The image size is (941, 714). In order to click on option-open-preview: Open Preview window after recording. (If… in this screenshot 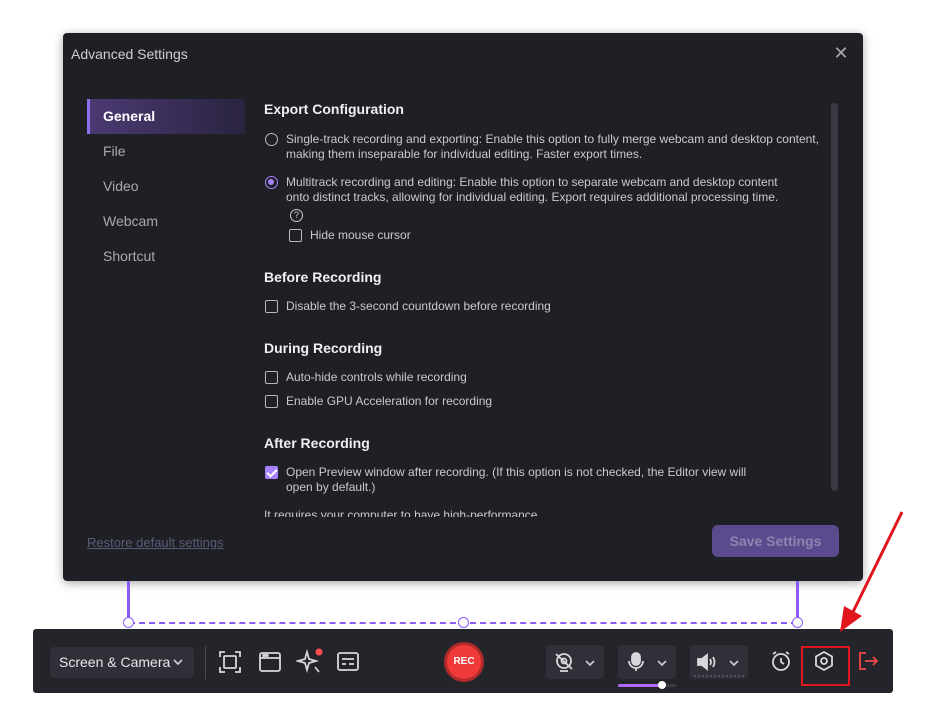, I will do `click(514, 480)`.